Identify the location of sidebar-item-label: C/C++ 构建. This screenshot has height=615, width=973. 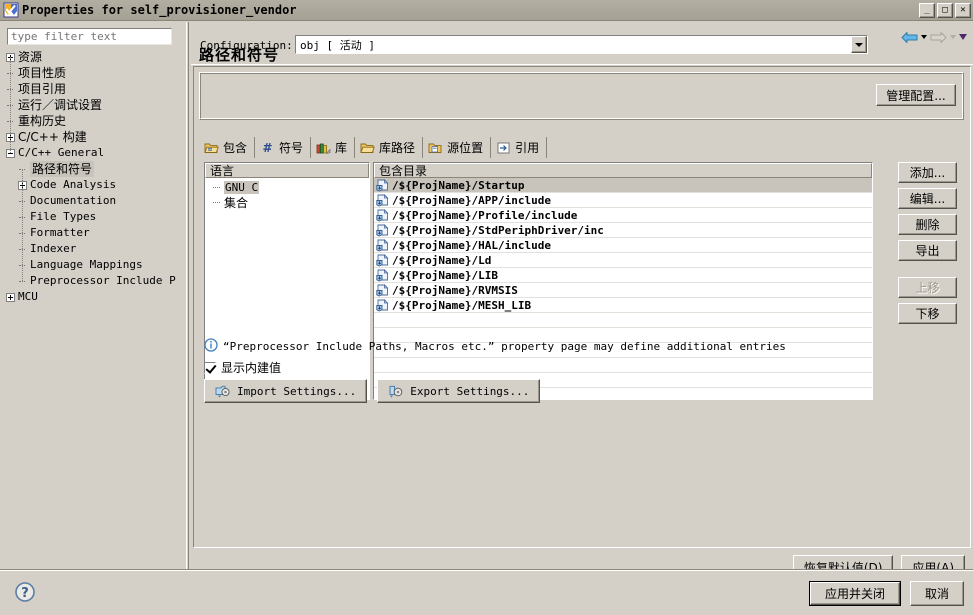
(52, 137).